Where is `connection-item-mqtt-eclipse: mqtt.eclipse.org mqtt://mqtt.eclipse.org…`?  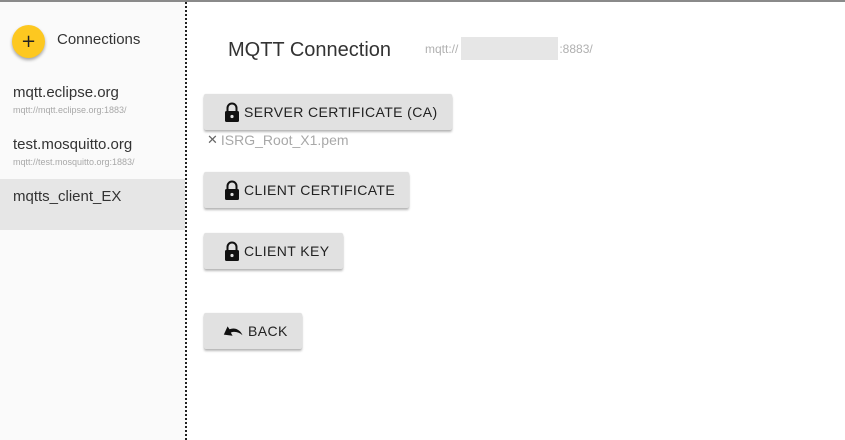
connection-item-mqtt-eclipse: mqtt.eclipse.org mqtt://mqtt.eclipse.org… is located at coordinates (92, 104).